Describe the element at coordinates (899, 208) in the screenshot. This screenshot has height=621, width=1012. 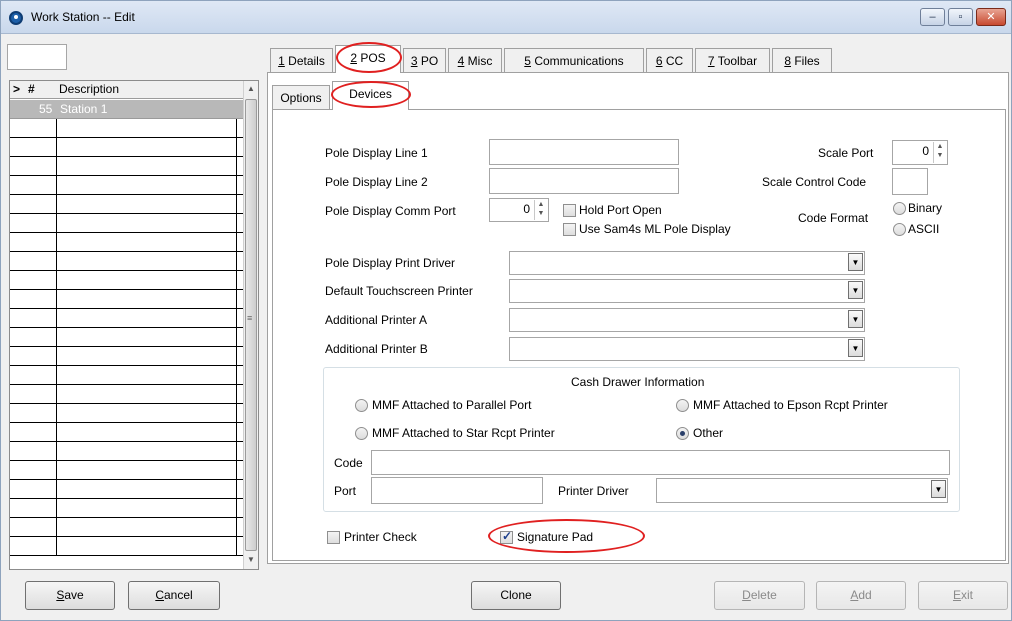
I see `binary-radio` at that location.